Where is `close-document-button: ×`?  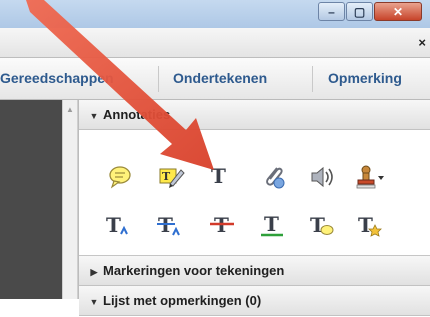
close-document-button: × is located at coordinates (422, 42).